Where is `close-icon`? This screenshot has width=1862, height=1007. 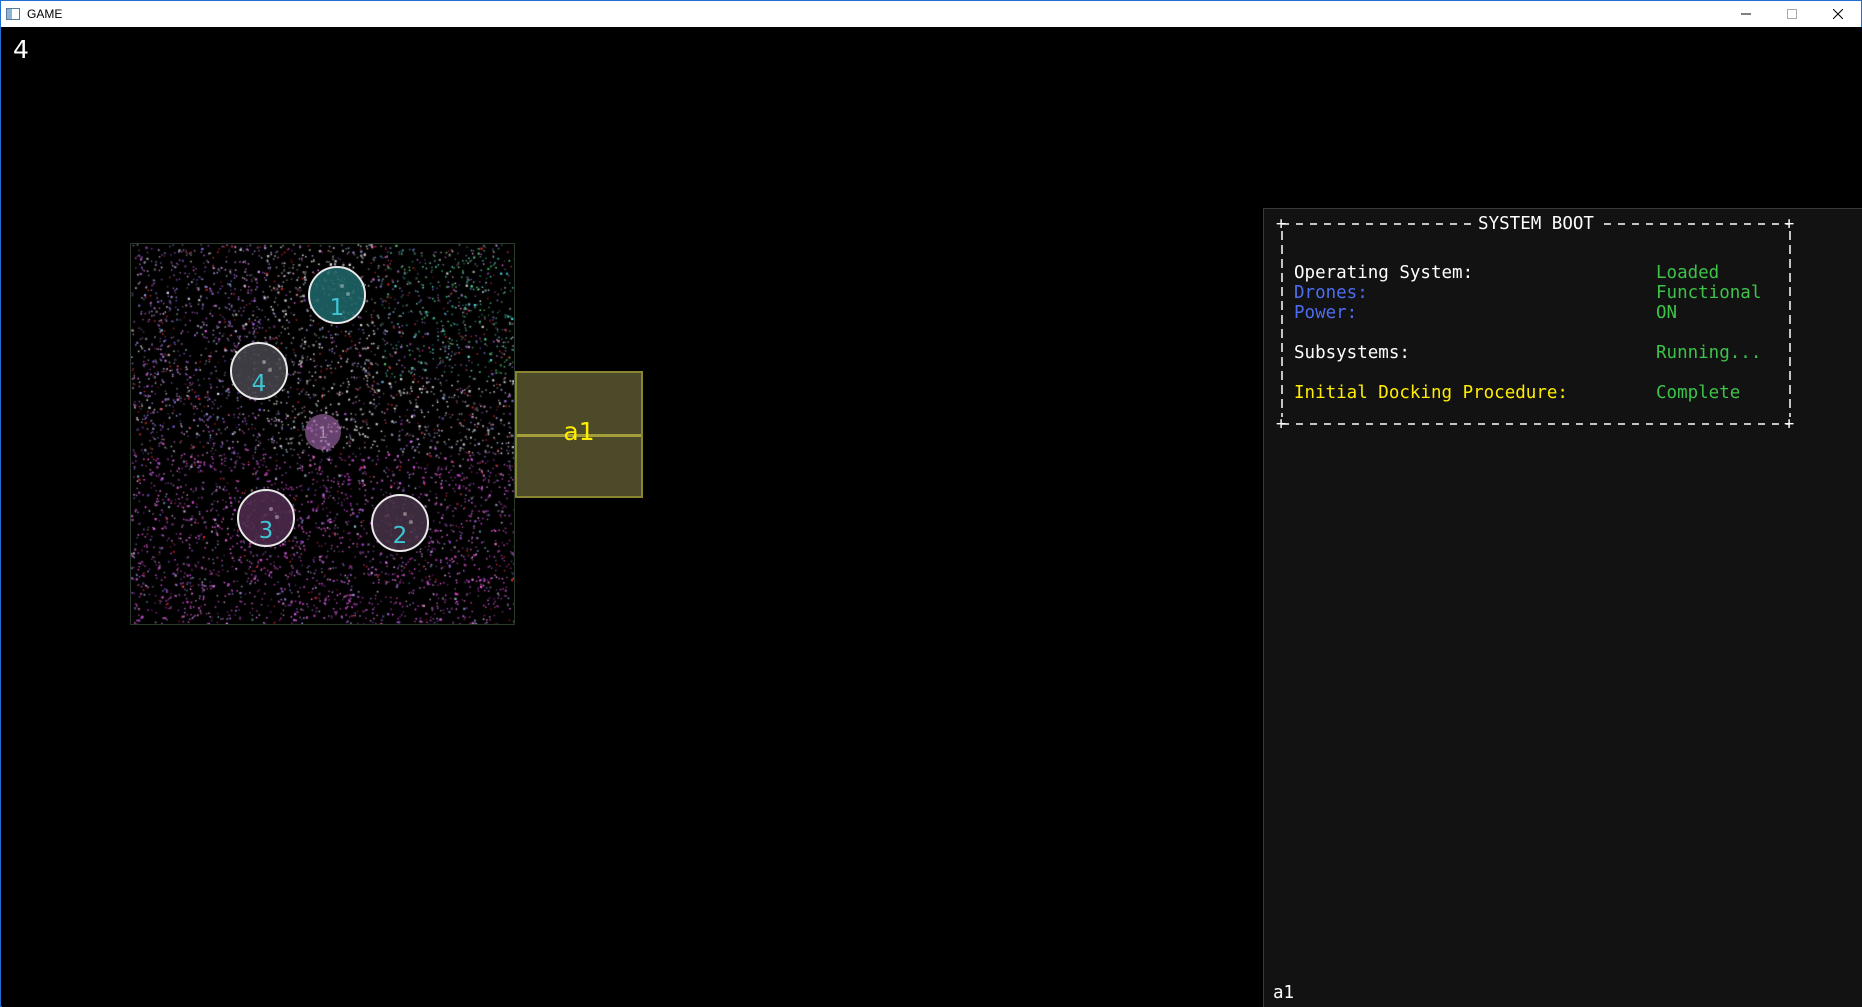
close-icon is located at coordinates (1838, 14).